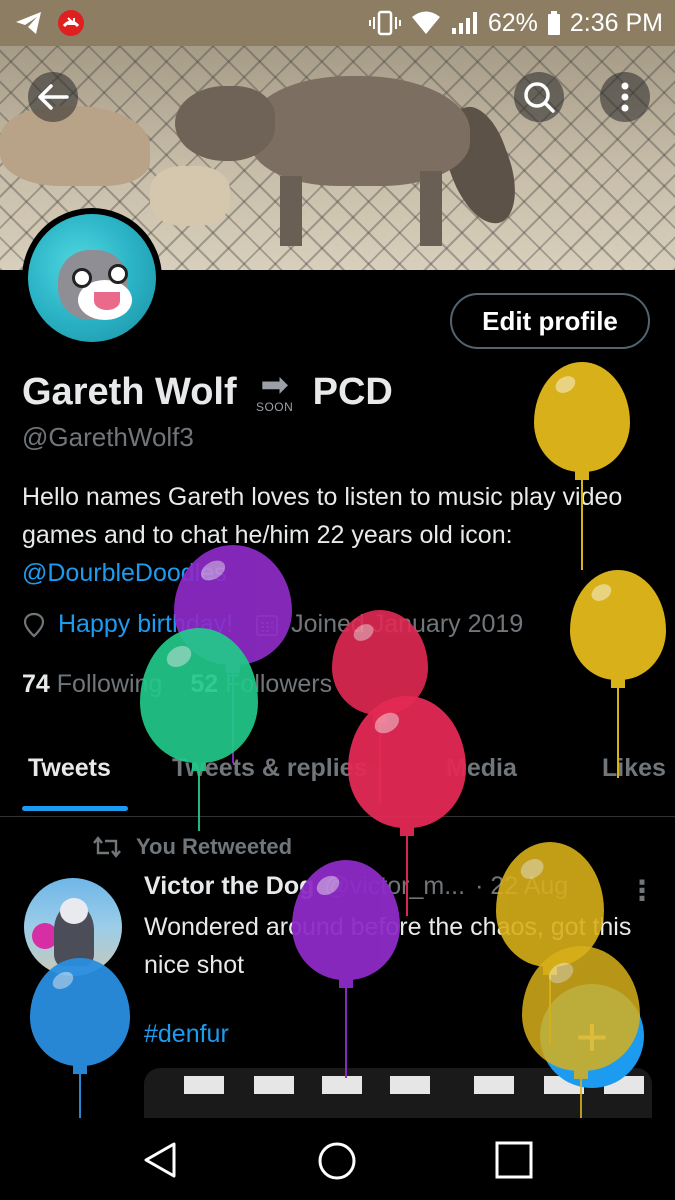 This screenshot has width=675, height=1200. I want to click on search-button, so click(539, 97).